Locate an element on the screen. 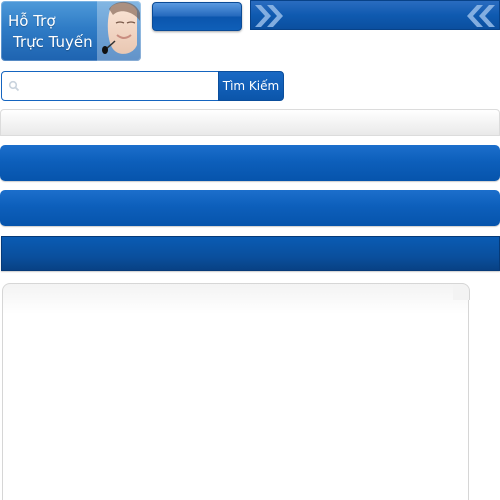 The image size is (500, 500). search-icon is located at coordinates (14, 86).